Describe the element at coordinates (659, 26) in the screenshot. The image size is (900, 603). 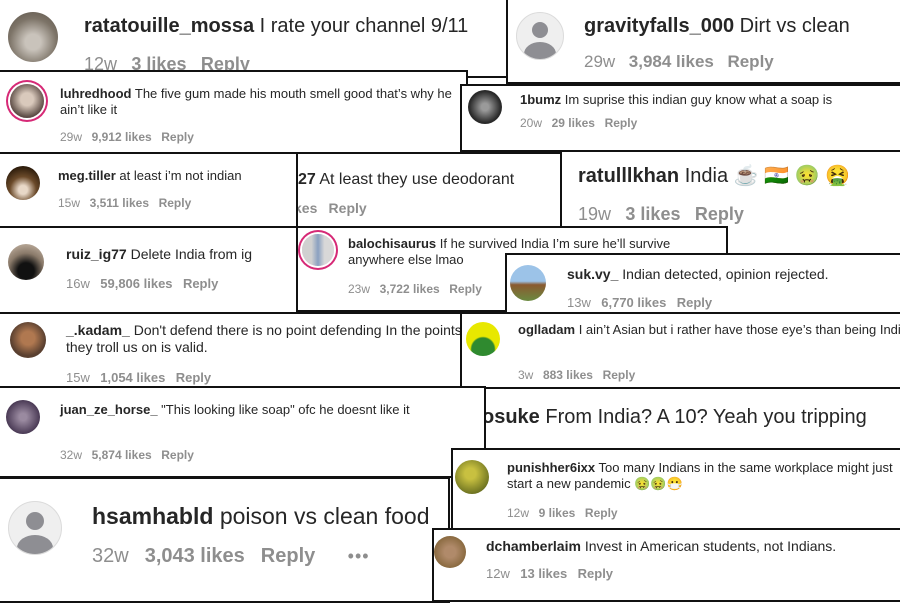
I see `comment-username: gravityfalls_000` at that location.